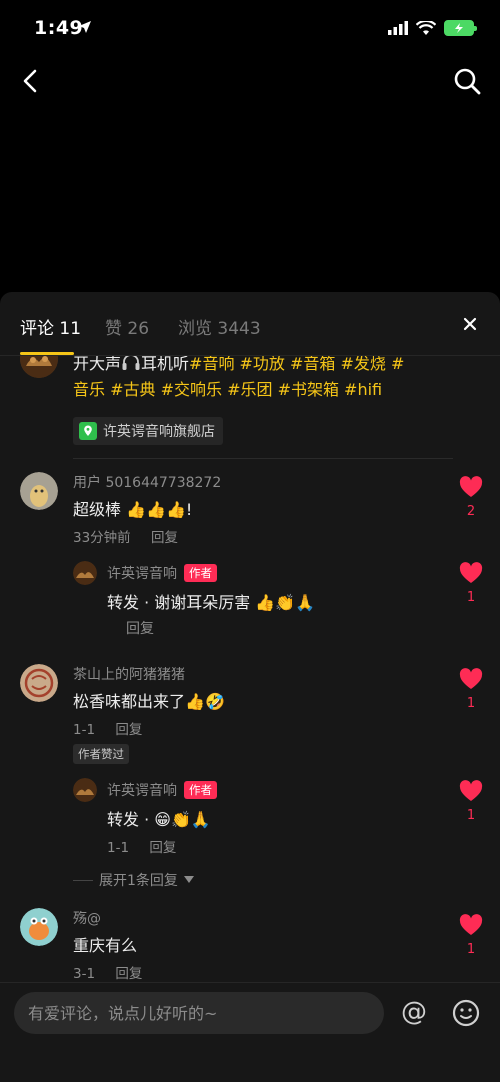  I want to click on comment-time: 1-1, so click(84, 730).